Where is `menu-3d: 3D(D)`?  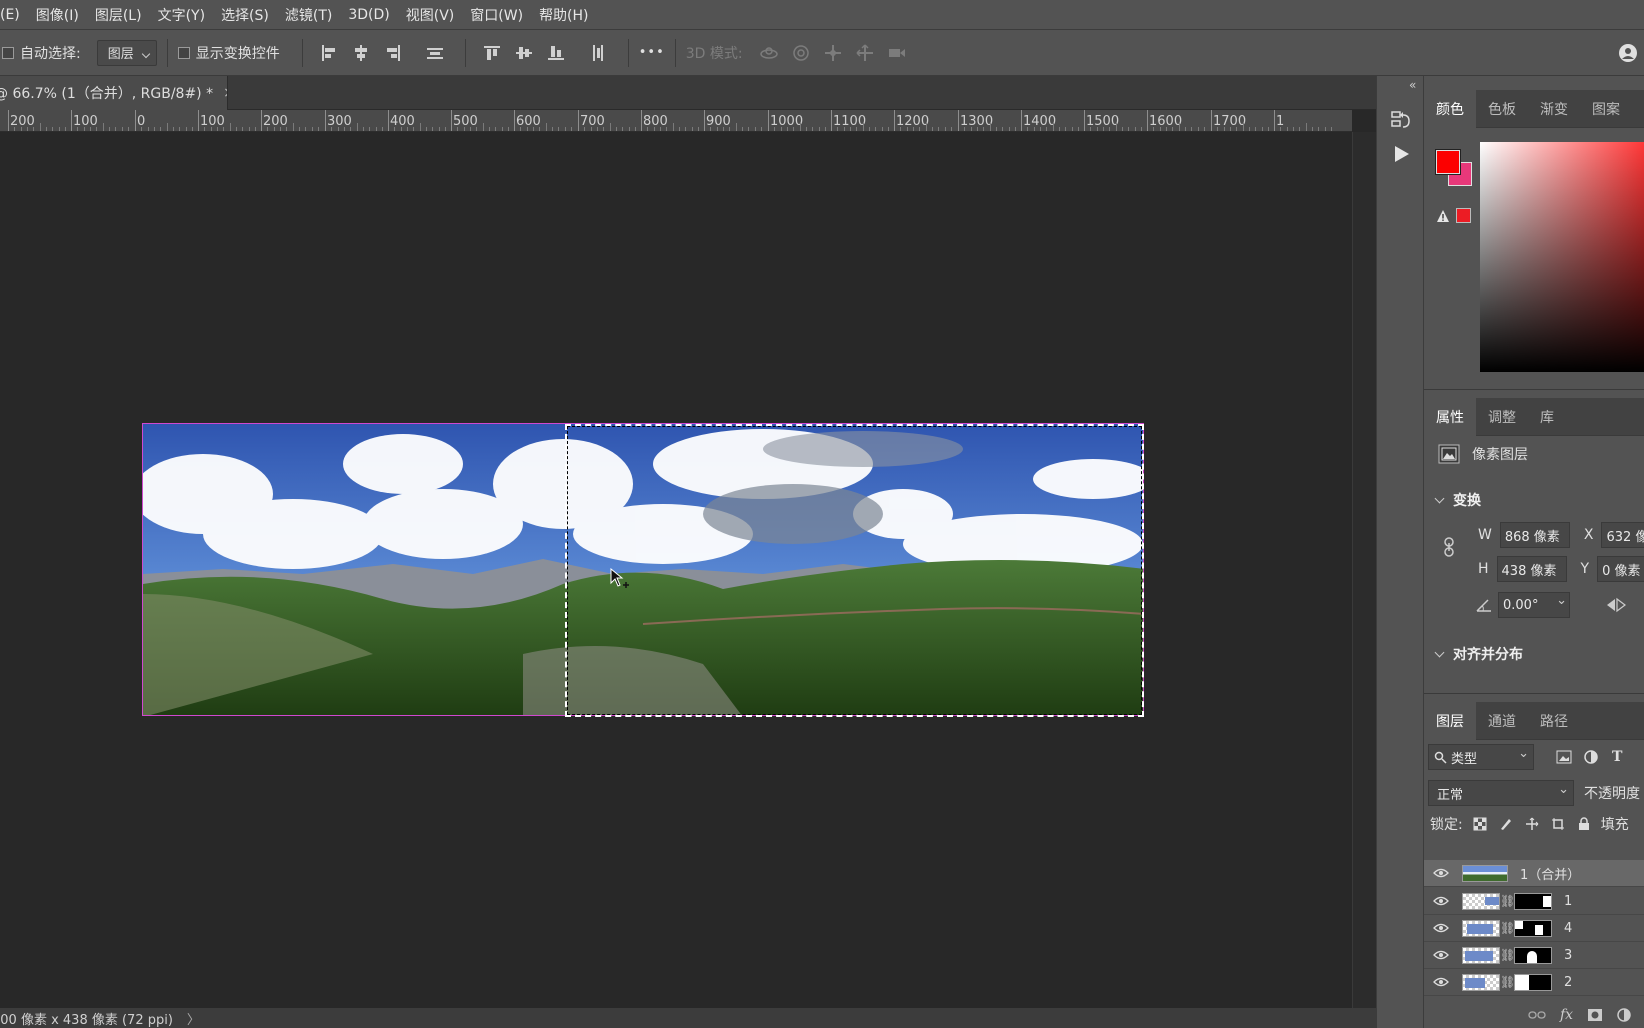 menu-3d: 3D(D) is located at coordinates (368, 15).